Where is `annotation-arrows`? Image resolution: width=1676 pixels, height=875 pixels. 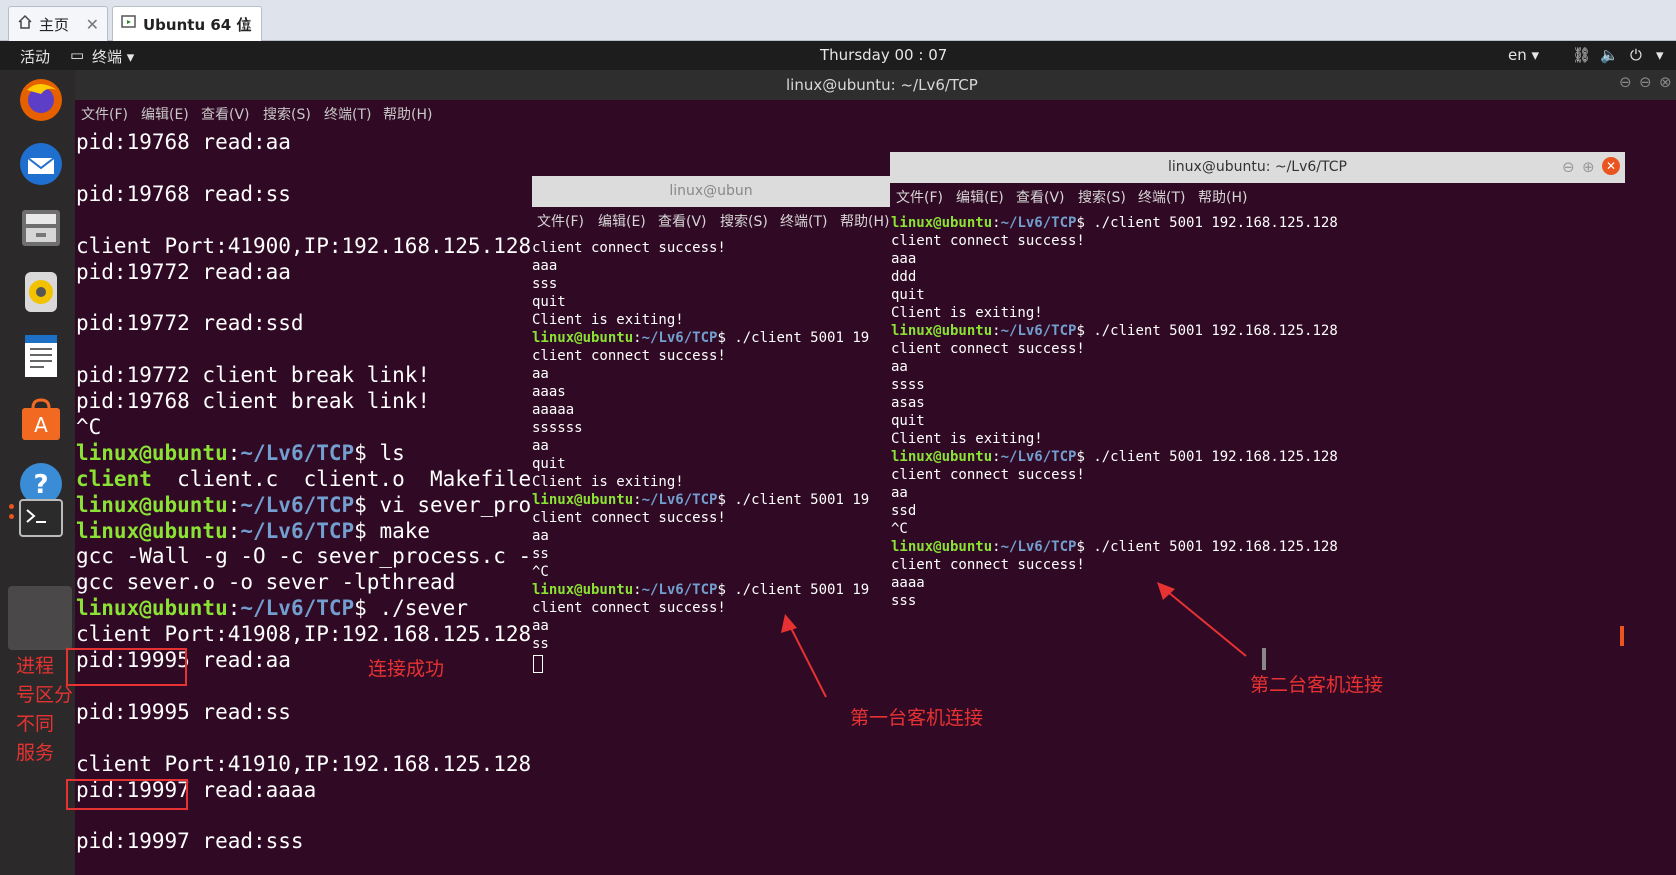
annotation-arrows is located at coordinates (1023, 640).